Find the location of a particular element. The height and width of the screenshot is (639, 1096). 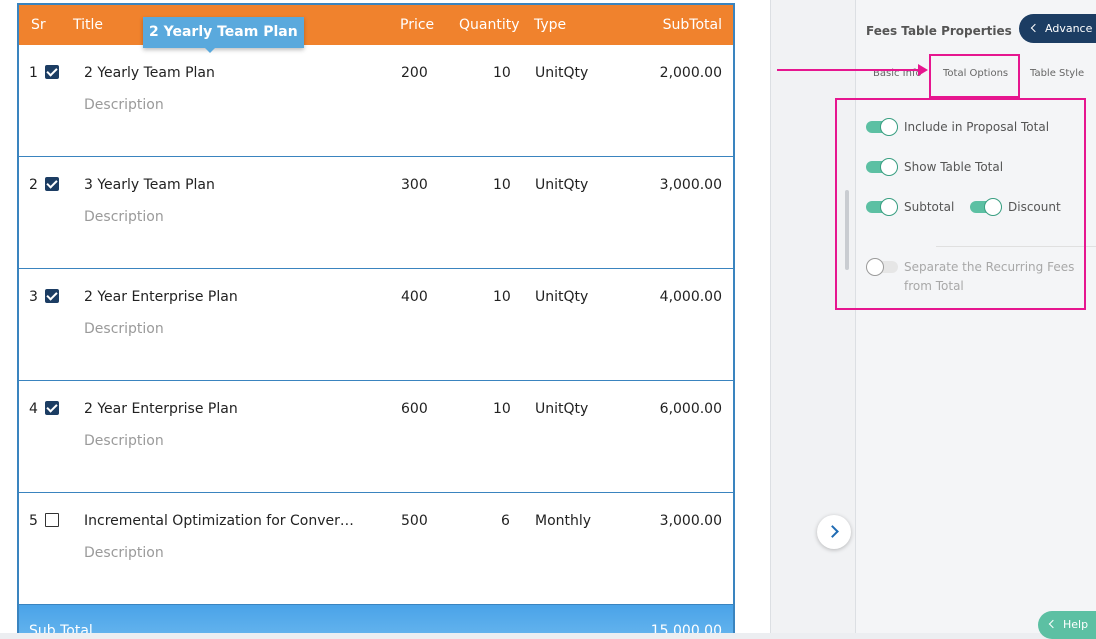

advance-label: Advance is located at coordinates (1069, 28).